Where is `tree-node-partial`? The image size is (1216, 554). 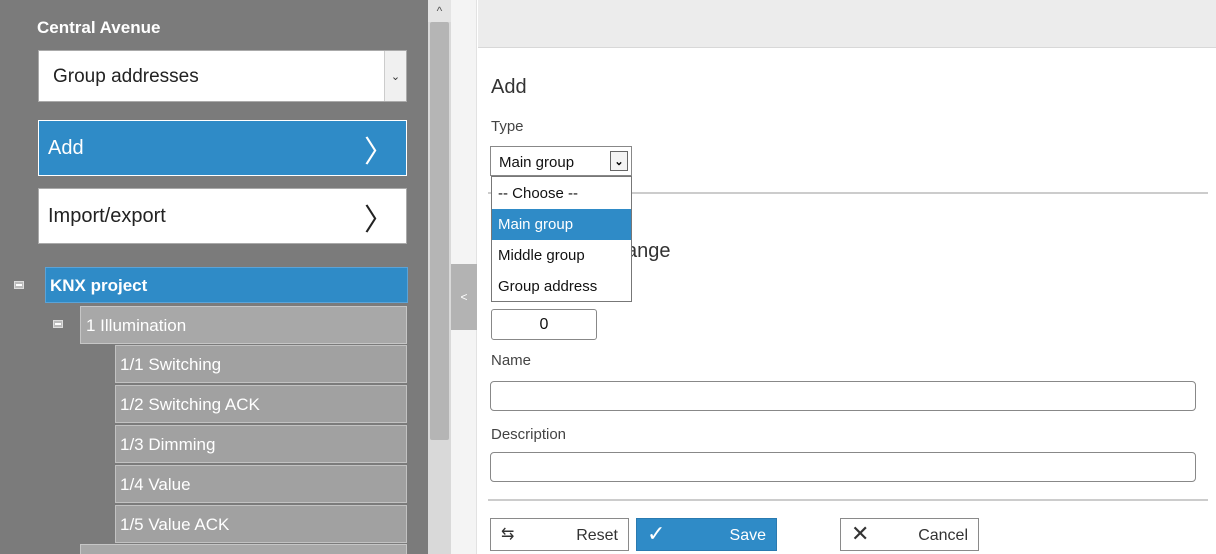
tree-node-partial is located at coordinates (243, 549).